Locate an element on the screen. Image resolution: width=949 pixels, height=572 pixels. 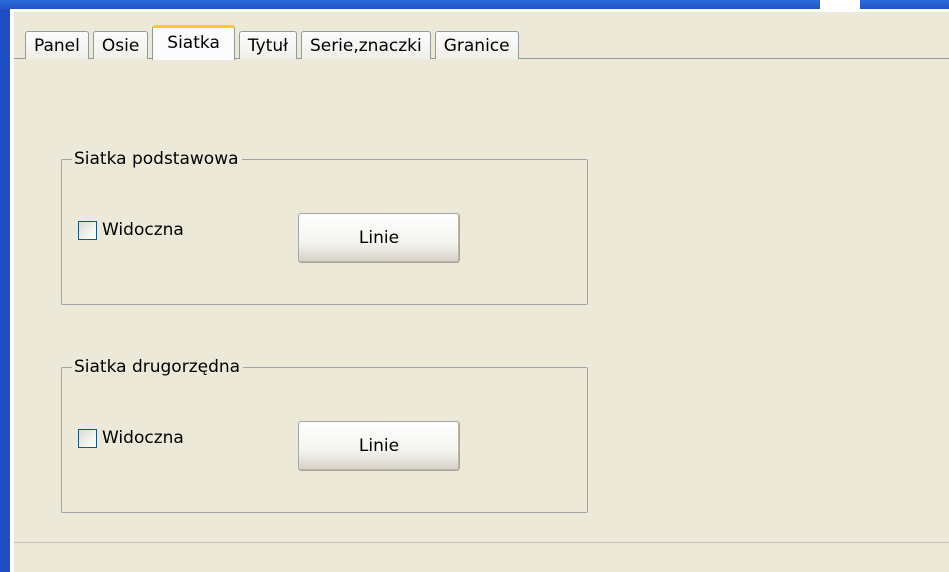
tab-label: Panel is located at coordinates (57, 46).